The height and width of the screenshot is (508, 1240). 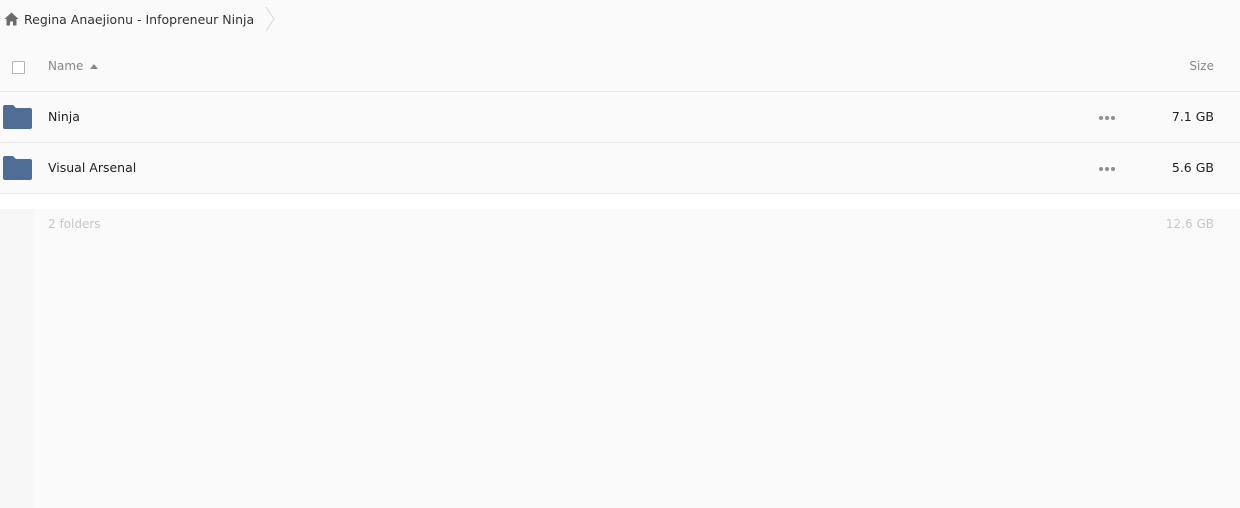 What do you see at coordinates (620, 201) in the screenshot?
I see `list-divider` at bounding box center [620, 201].